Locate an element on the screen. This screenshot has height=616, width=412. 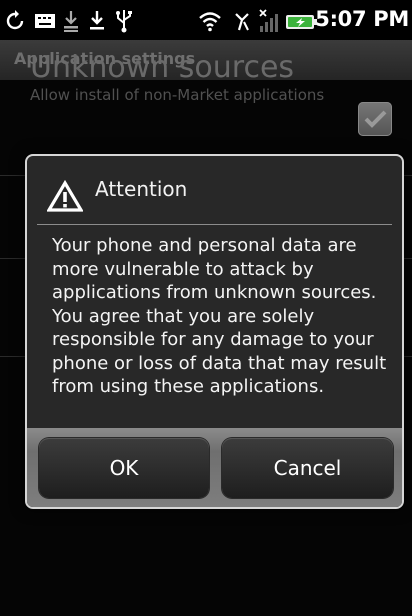
checkmark-icon is located at coordinates (375, 119).